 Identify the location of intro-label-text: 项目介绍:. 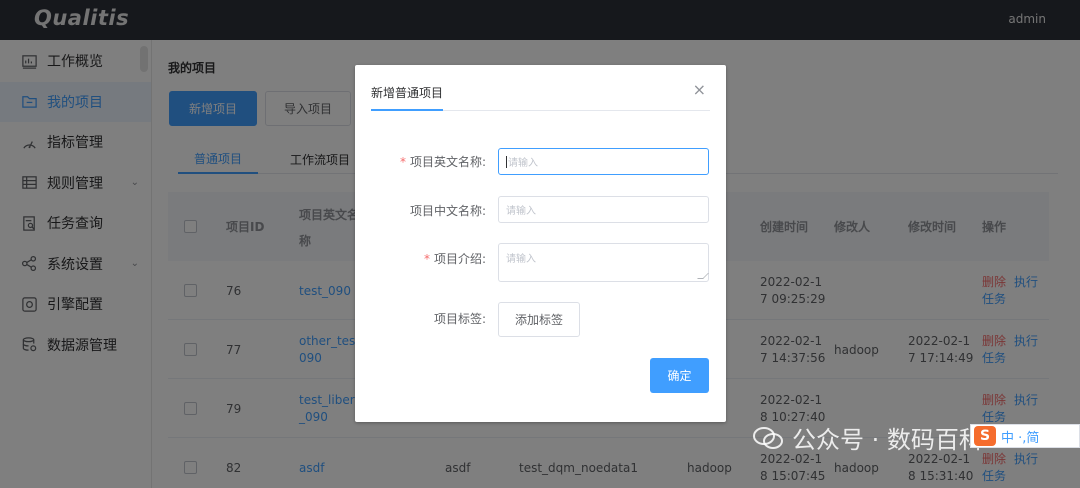
(459, 259).